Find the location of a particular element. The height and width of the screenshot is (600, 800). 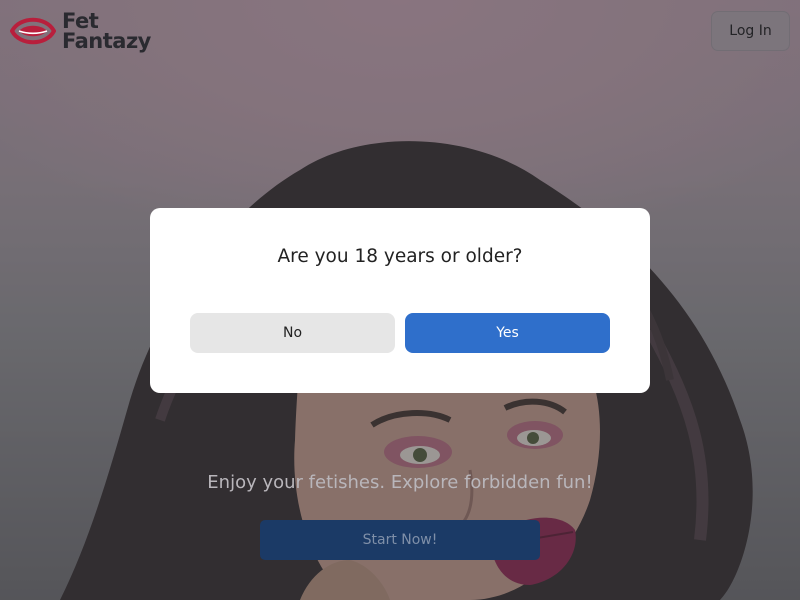

age-question: Are you 18 years or older? is located at coordinates (400, 256).